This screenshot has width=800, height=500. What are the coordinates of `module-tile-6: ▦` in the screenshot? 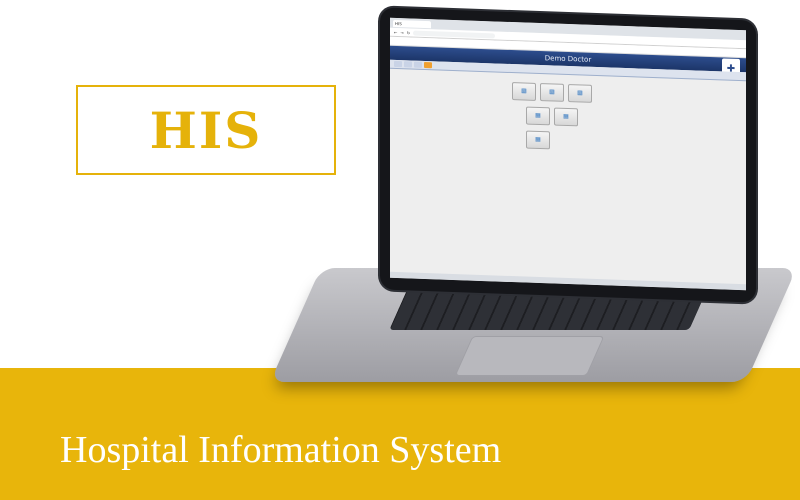 It's located at (538, 140).